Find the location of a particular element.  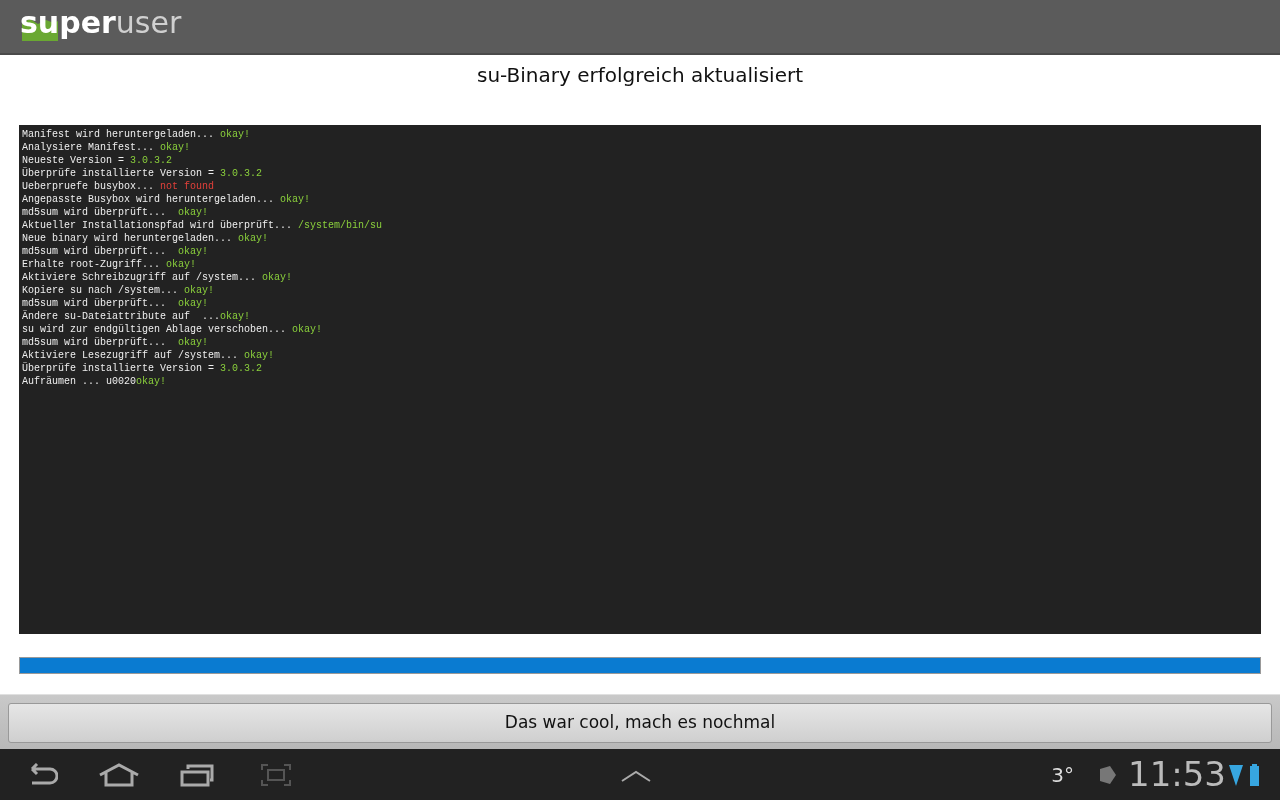

repeat-button: Das war cool, mach es nochmal is located at coordinates (640, 723).